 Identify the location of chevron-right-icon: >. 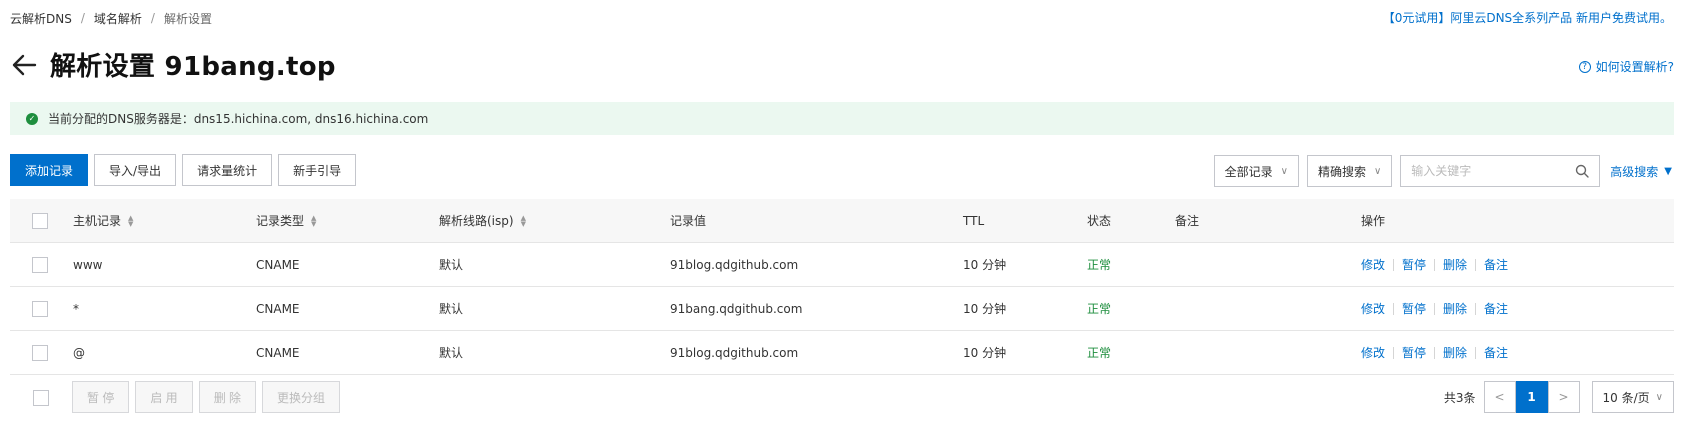
(1563, 397).